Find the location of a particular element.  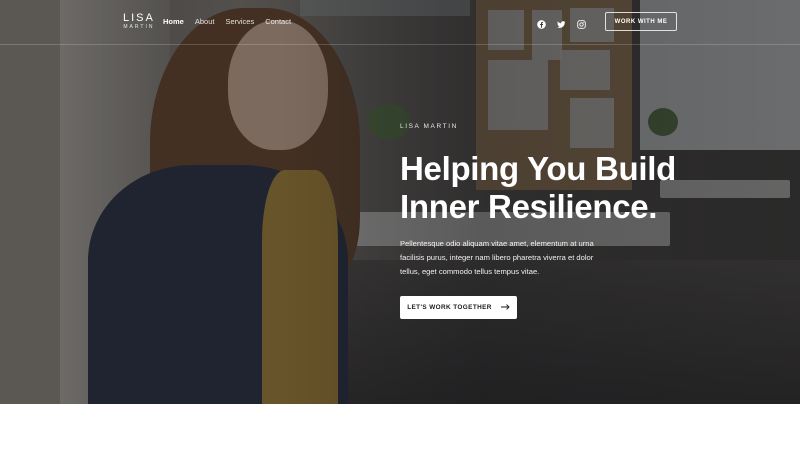

main-nav: Home About Services Contact is located at coordinates (227, 21).